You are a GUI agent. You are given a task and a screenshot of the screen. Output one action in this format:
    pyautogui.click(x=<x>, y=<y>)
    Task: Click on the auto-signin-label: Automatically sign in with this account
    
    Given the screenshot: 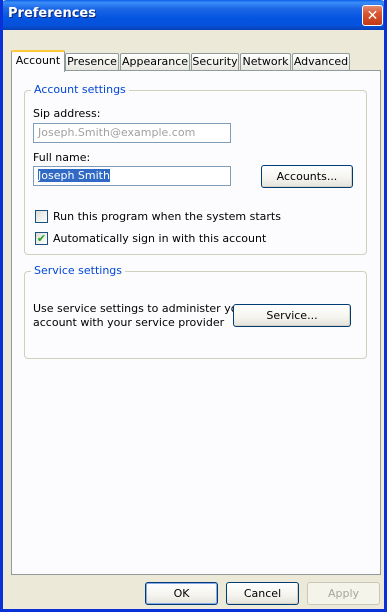 What is the action you would take?
    pyautogui.click(x=159, y=238)
    